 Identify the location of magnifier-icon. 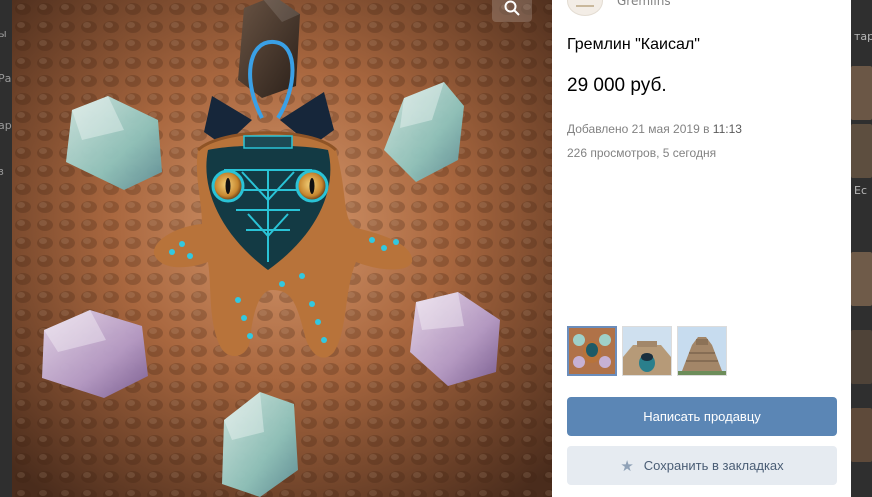
(512, 8).